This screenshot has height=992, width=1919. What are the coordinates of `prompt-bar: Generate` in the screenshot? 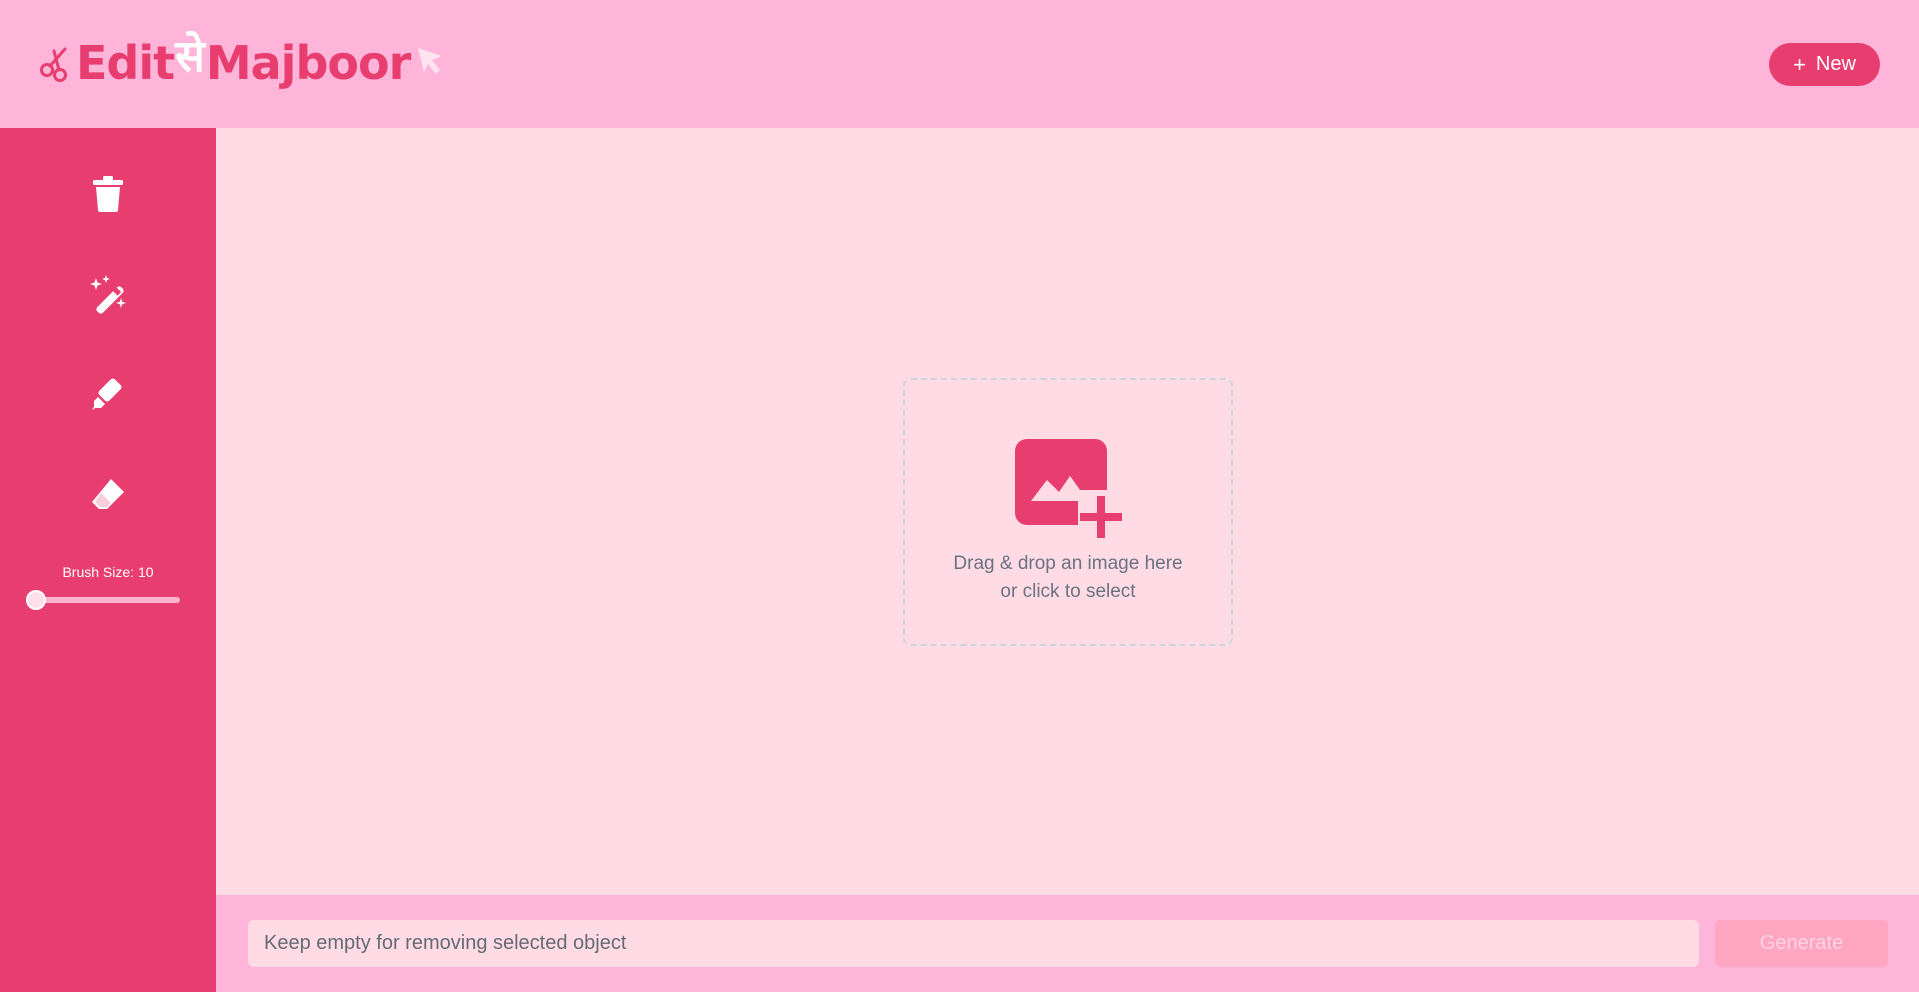 It's located at (1067, 943).